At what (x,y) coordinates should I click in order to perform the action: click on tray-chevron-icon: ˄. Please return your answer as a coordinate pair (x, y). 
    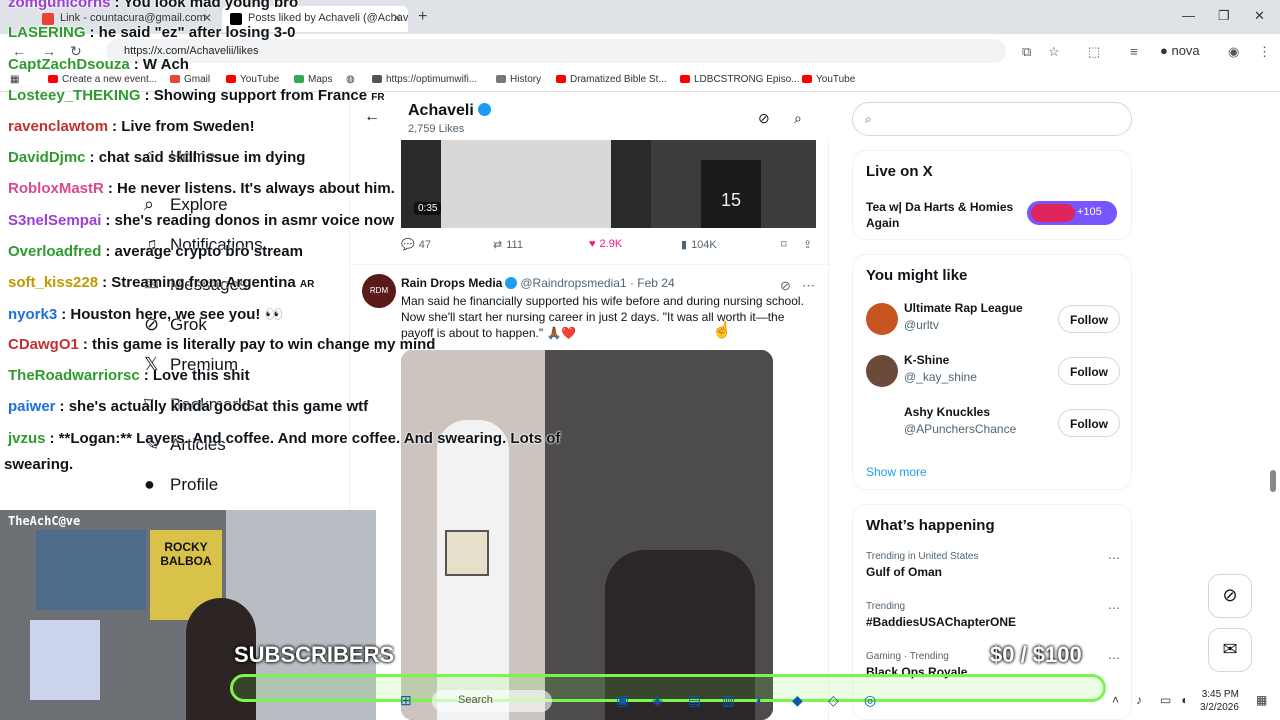
    Looking at the image, I should click on (1115, 700).